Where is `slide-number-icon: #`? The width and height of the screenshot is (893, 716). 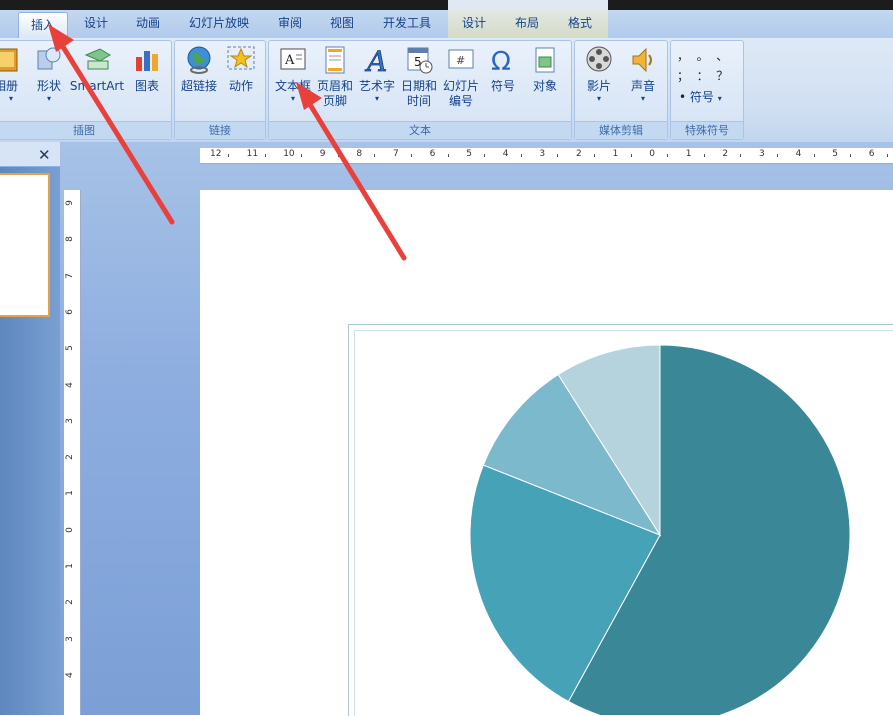 slide-number-icon: # is located at coordinates (461, 59).